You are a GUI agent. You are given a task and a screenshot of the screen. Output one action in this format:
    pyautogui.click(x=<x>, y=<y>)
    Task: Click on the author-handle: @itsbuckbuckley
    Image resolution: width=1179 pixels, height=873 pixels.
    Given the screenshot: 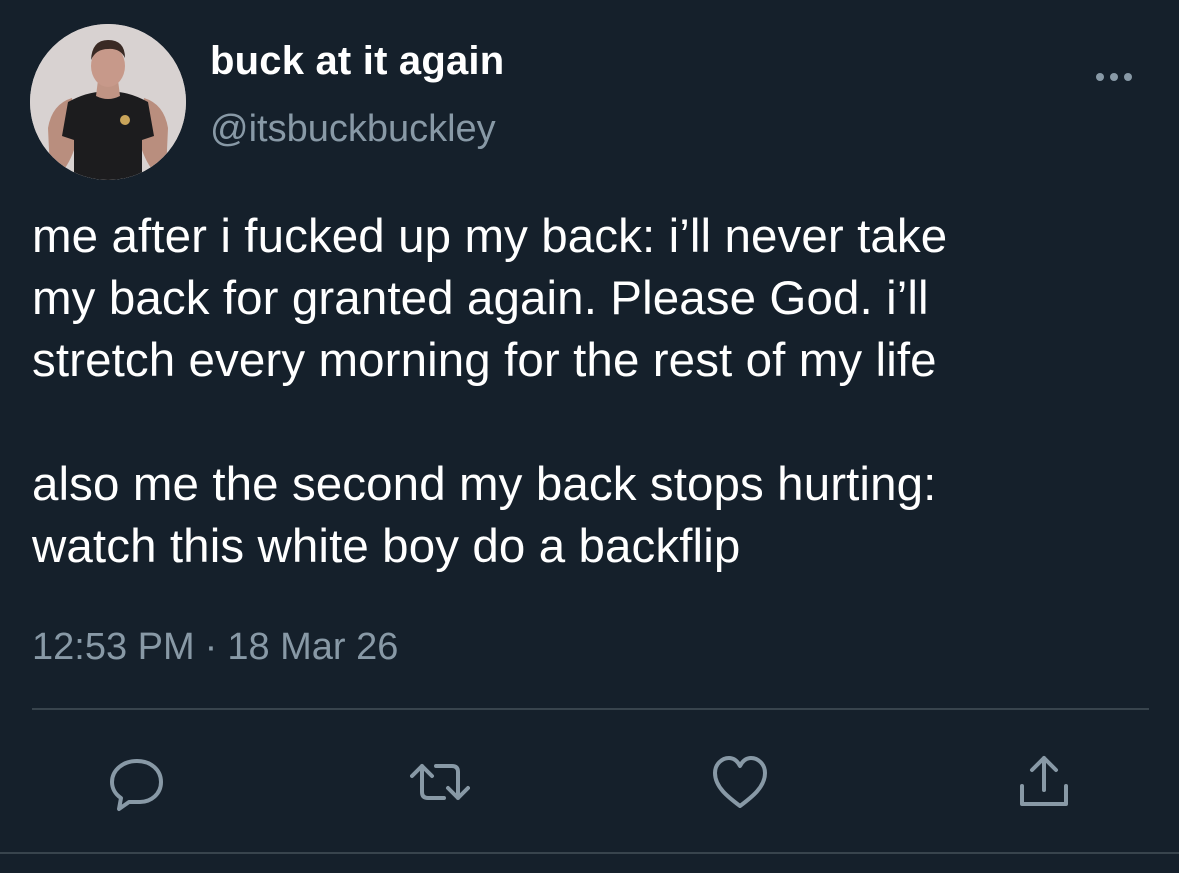 What is the action you would take?
    pyautogui.click(x=353, y=129)
    